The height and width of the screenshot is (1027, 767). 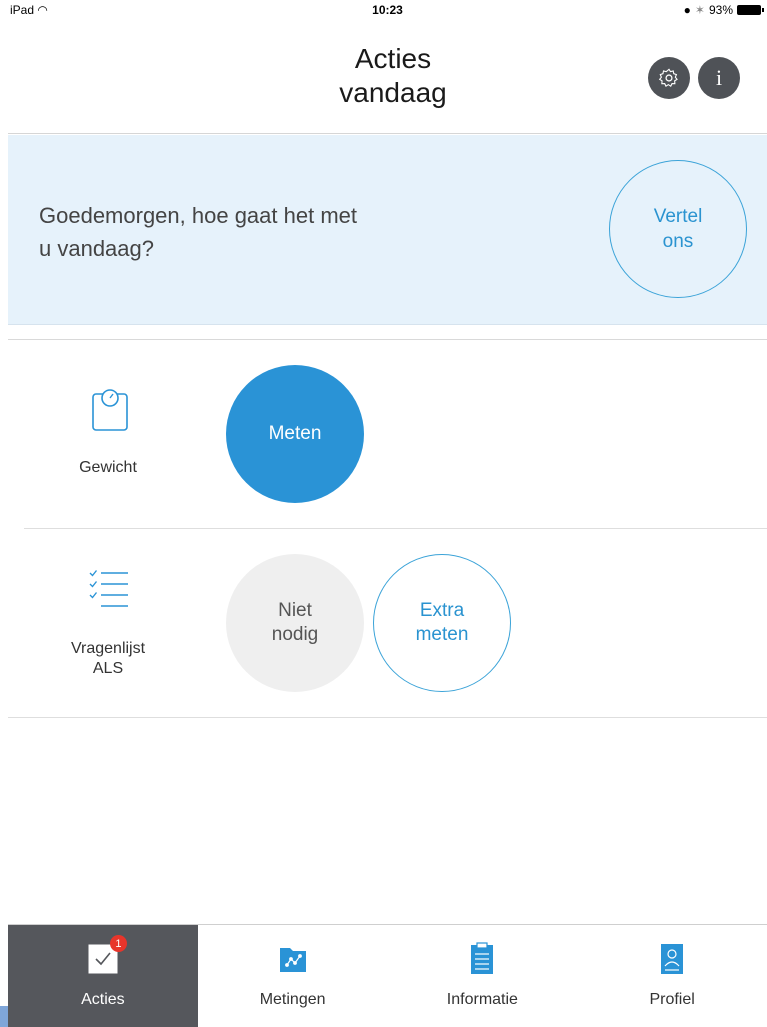 I want to click on battery-indicator: ● ✶ 93%, so click(x=723, y=10).